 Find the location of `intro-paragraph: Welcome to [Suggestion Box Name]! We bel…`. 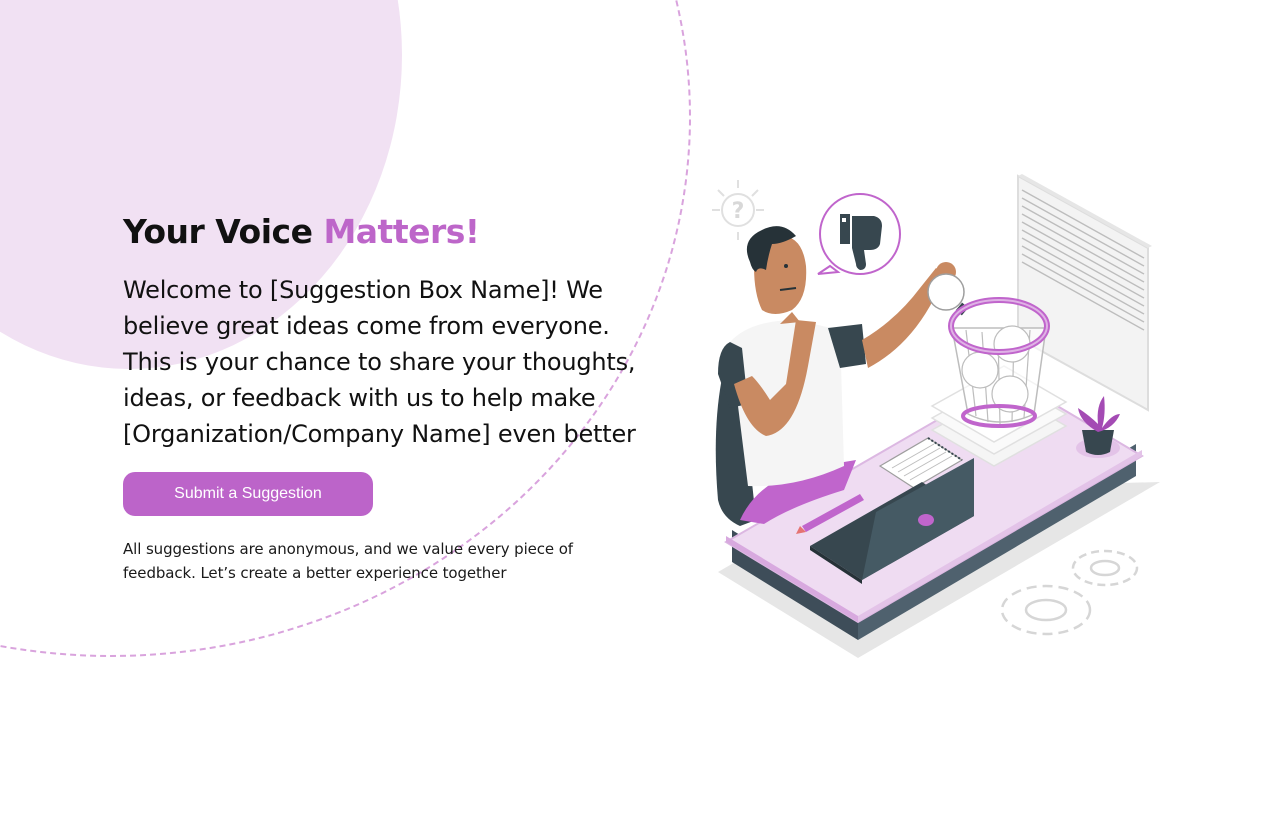

intro-paragraph: Welcome to [Suggestion Box Name]! We bel… is located at coordinates (379, 362).